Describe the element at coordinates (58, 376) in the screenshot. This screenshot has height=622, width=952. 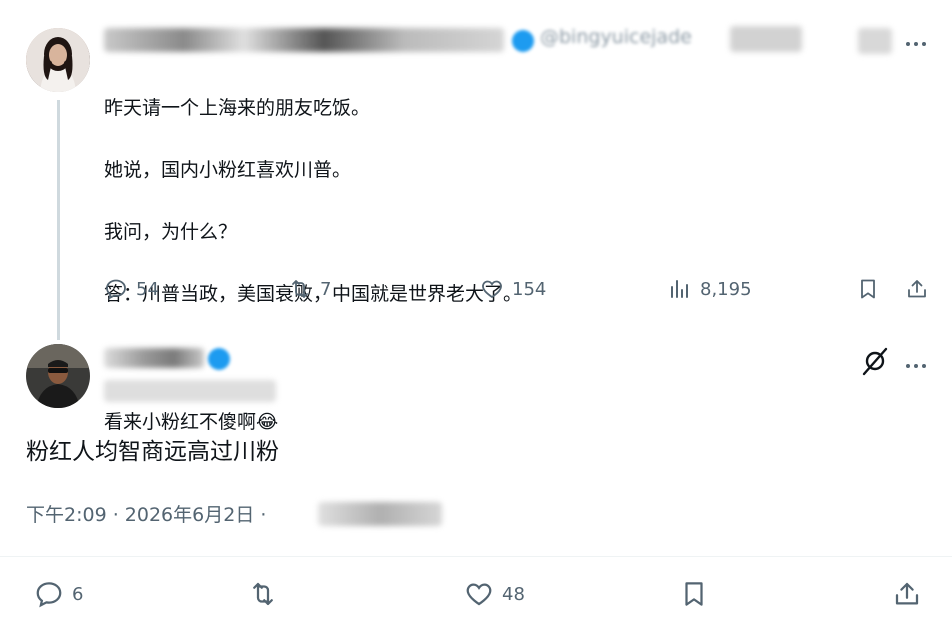
I see `reply-author-avatar` at that location.